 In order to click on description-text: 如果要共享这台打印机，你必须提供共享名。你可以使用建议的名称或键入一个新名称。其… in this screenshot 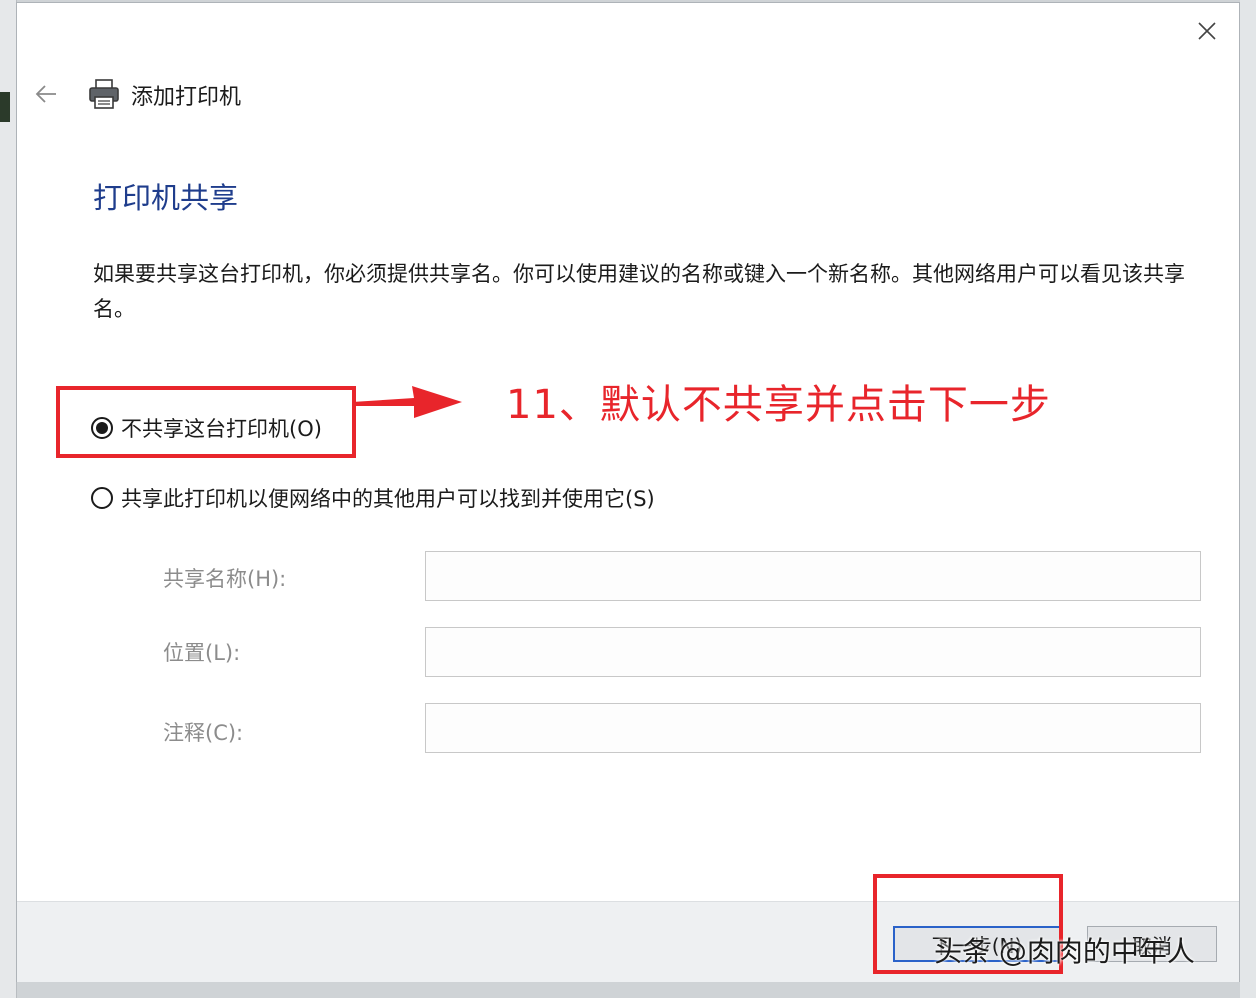, I will do `click(639, 291)`.